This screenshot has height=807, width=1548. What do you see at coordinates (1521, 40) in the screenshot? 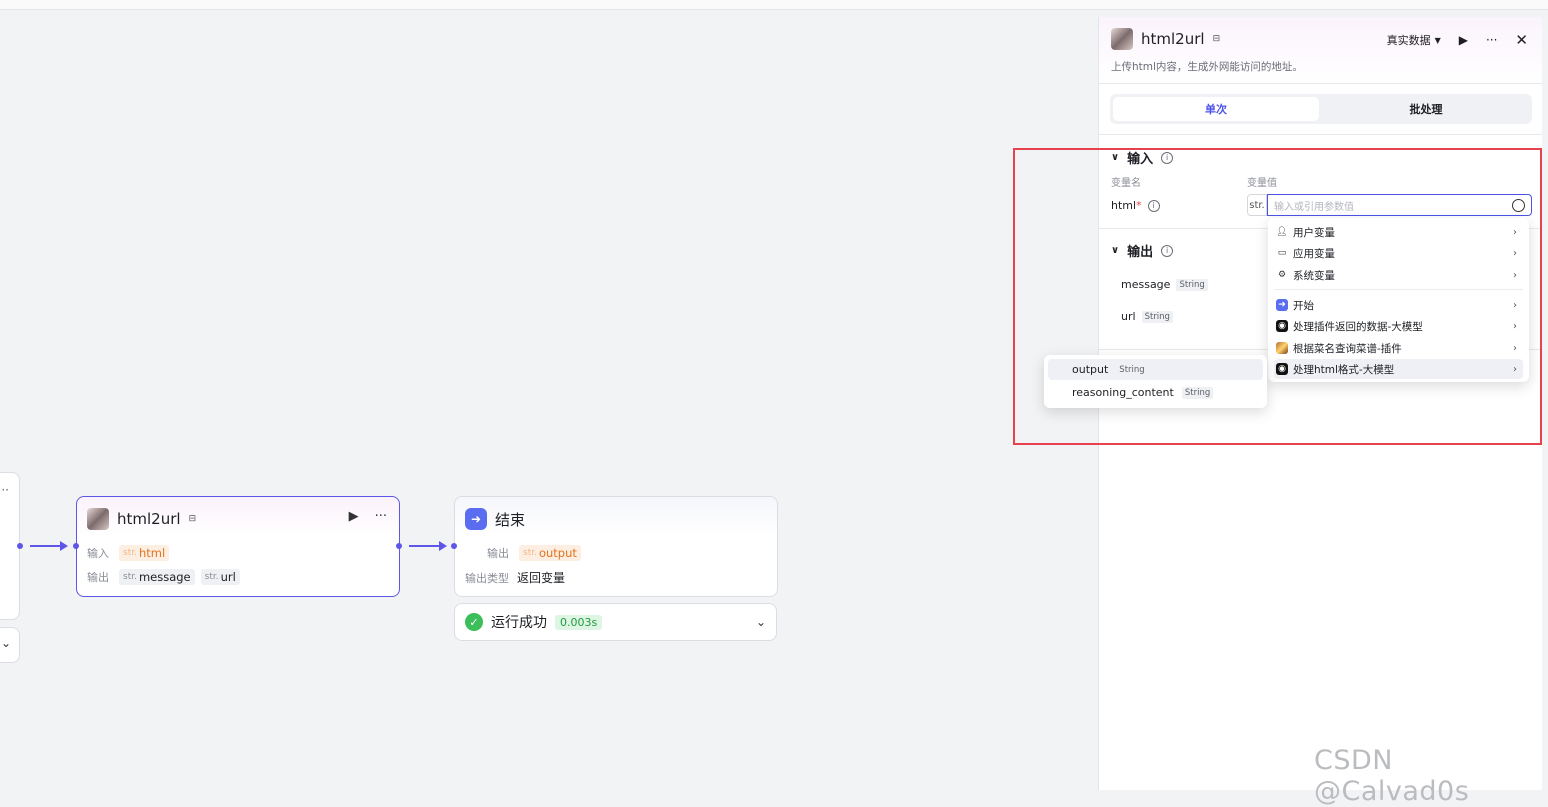
I see `close-icon: ✕` at bounding box center [1521, 40].